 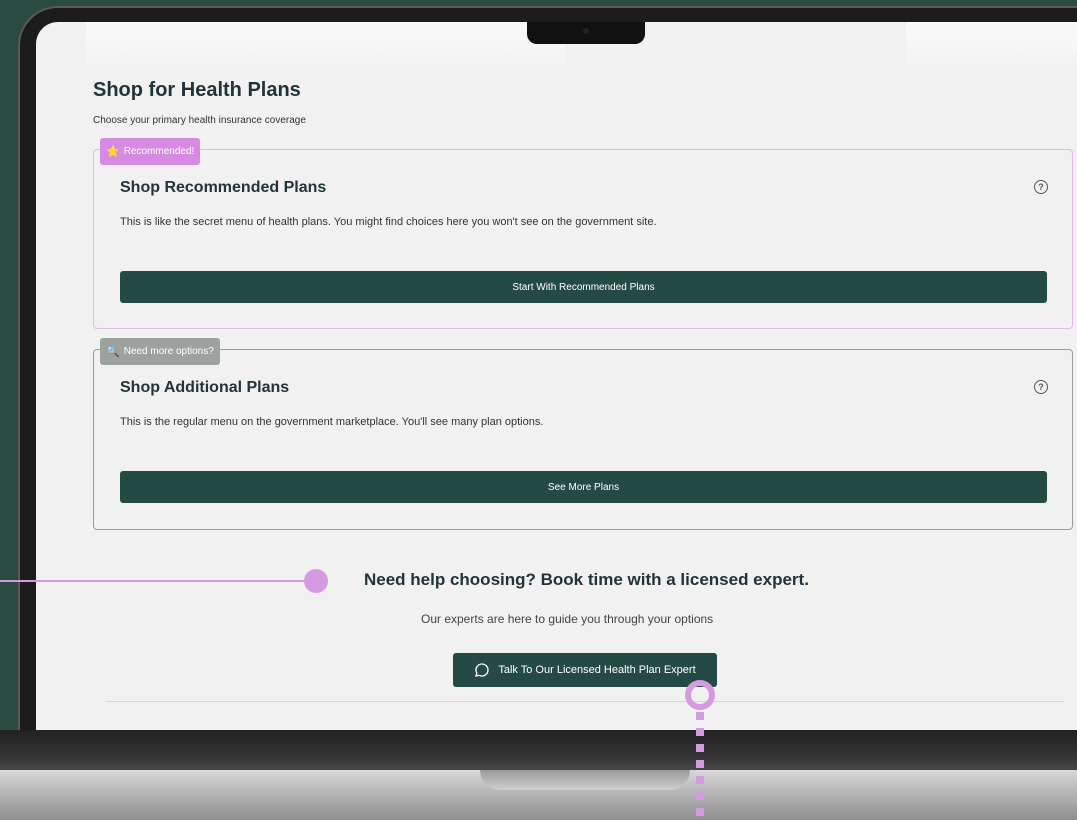 I want to click on laptop-base-groove, so click(x=585, y=780).